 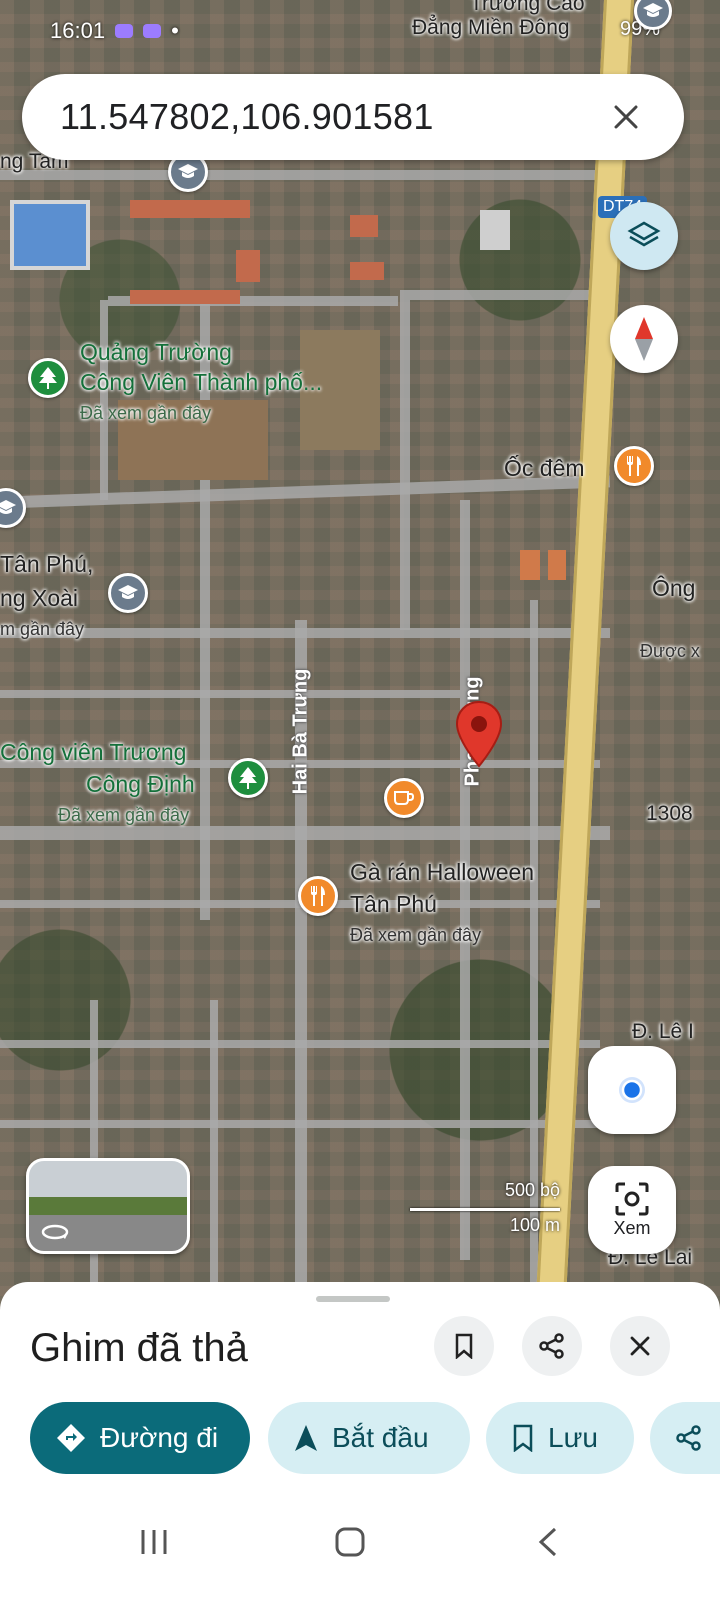 What do you see at coordinates (300, 731) in the screenshot?
I see `road-label-hai-ba-trung: Hai Bà Trưng` at bounding box center [300, 731].